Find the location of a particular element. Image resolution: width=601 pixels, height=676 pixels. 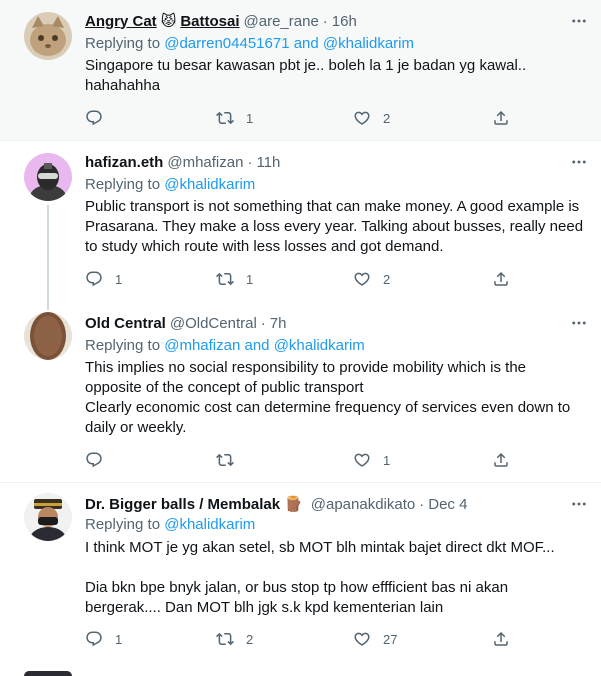

tweet-actions: 1 is located at coordinates (305, 460).